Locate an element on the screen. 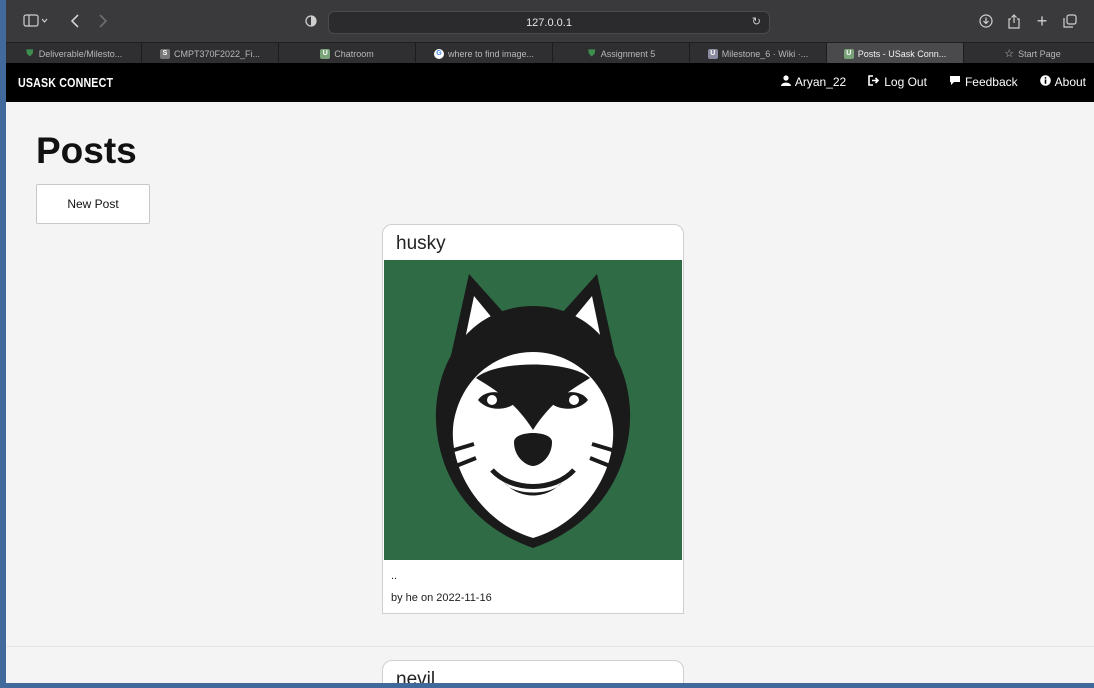 This screenshot has height=688, width=1094. address-bar: 127.0.0.1 ↻ is located at coordinates (549, 22).